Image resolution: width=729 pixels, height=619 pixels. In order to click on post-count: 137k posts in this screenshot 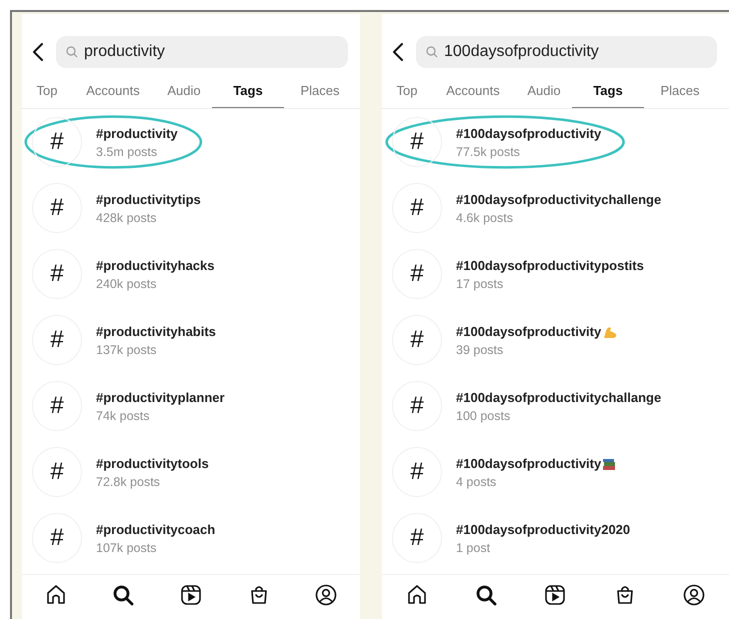, I will do `click(127, 350)`.